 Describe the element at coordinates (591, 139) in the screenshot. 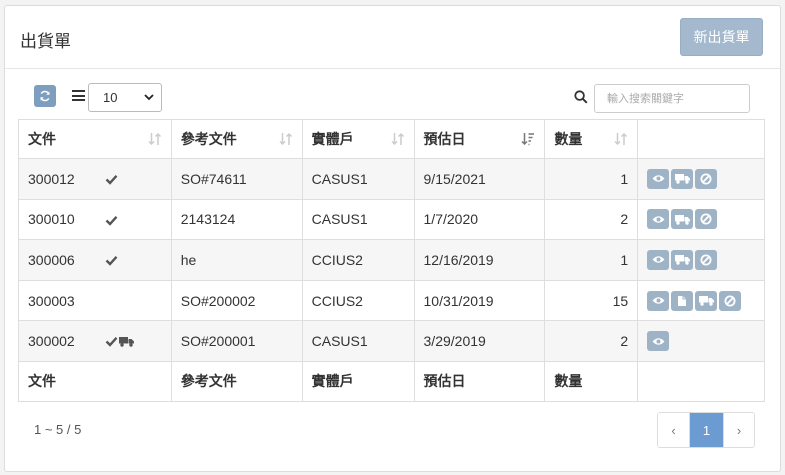

I see `column-header-qty: 數量` at that location.